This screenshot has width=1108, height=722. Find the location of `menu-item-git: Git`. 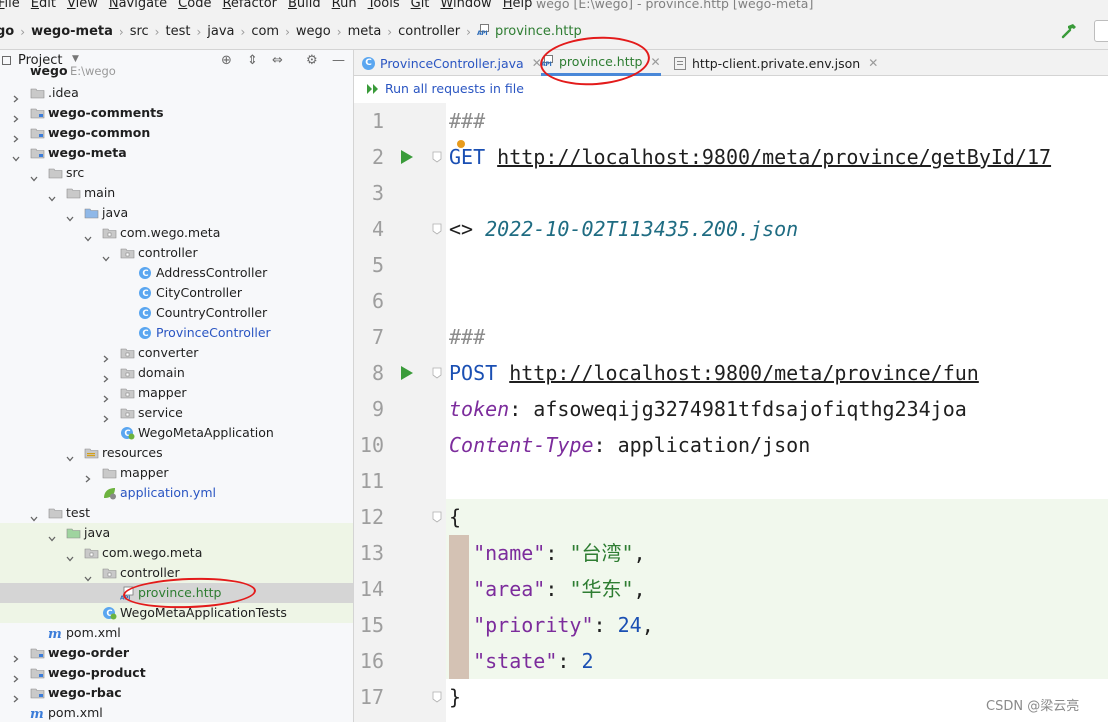

menu-item-git: Git is located at coordinates (420, 6).